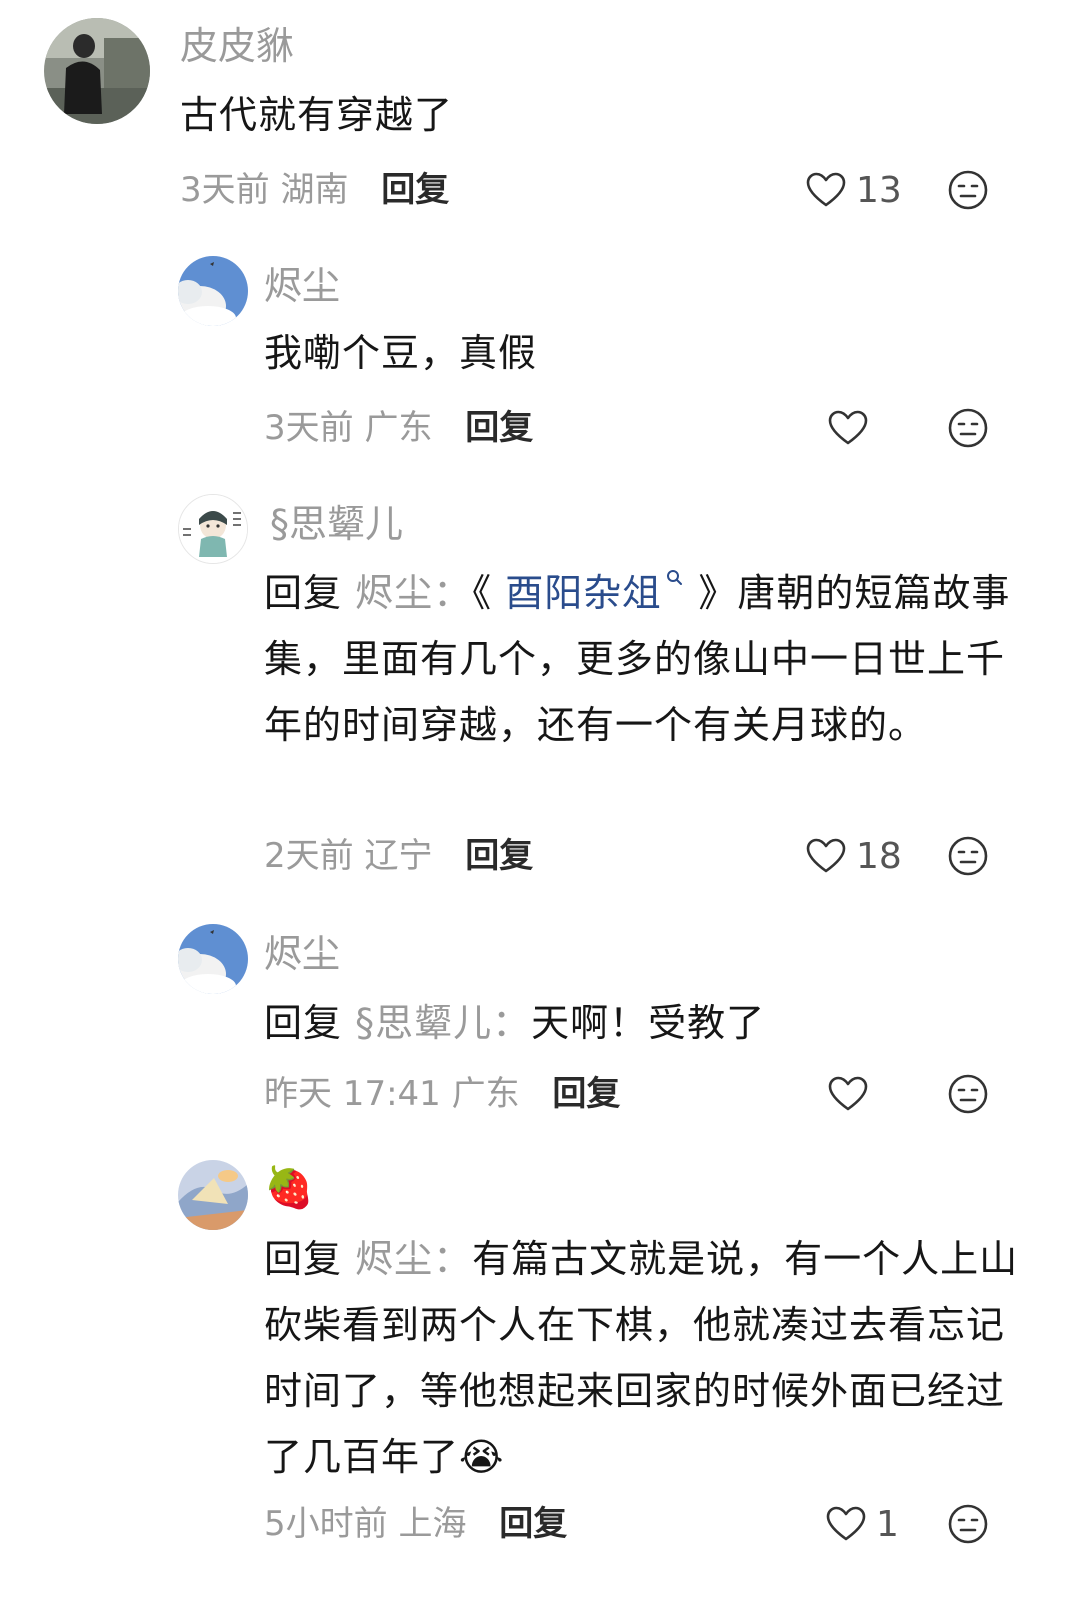 The height and width of the screenshot is (1610, 1079). Describe the element at coordinates (289, 1188) in the screenshot. I see `username: 🍓` at that location.